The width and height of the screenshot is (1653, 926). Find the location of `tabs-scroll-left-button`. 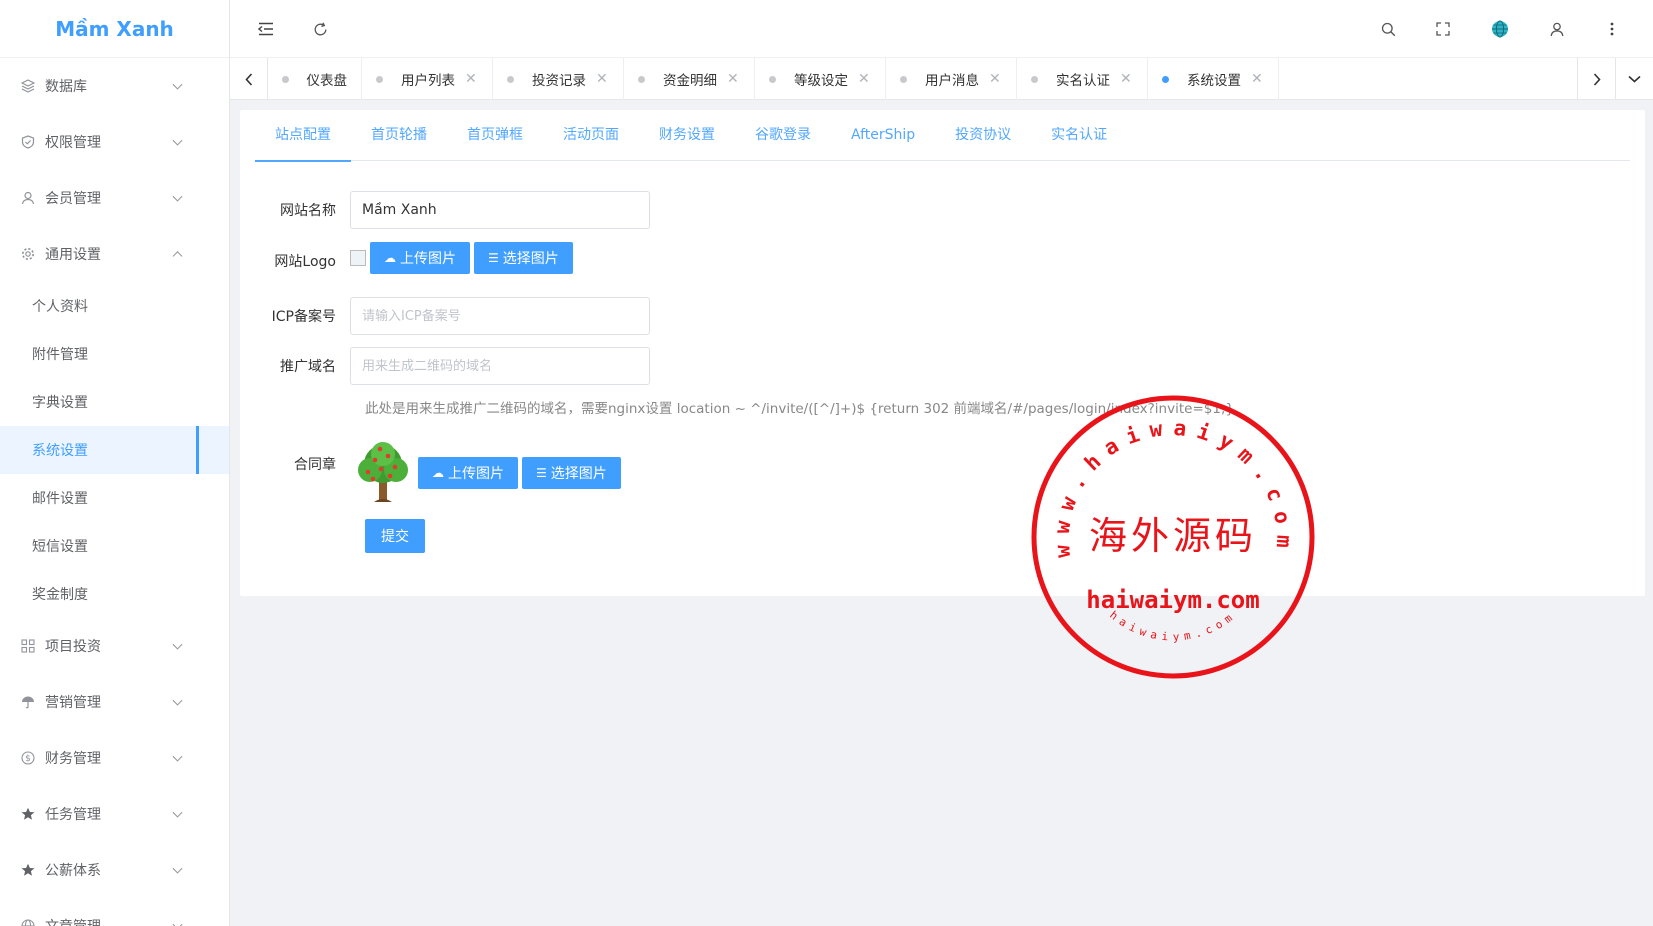

tabs-scroll-left-button is located at coordinates (249, 79).